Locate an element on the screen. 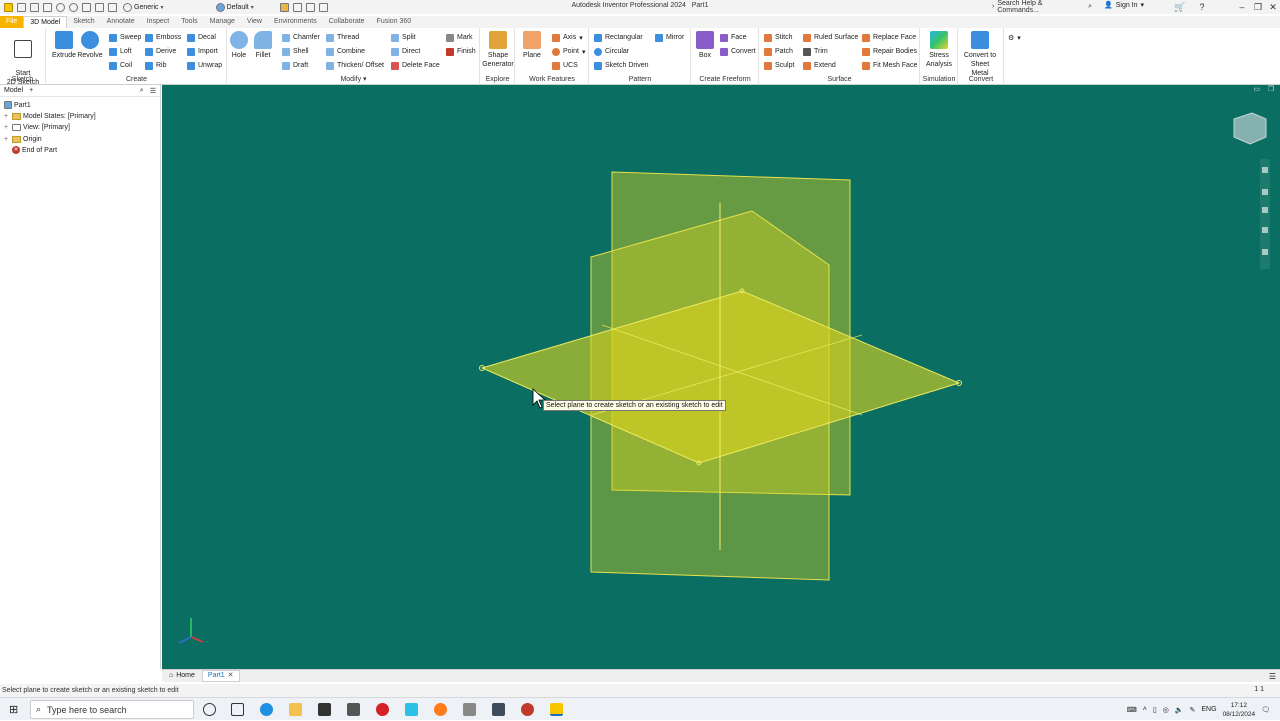  search-help-input: › Search Help & Commands... ⌕ is located at coordinates (1042, 7).